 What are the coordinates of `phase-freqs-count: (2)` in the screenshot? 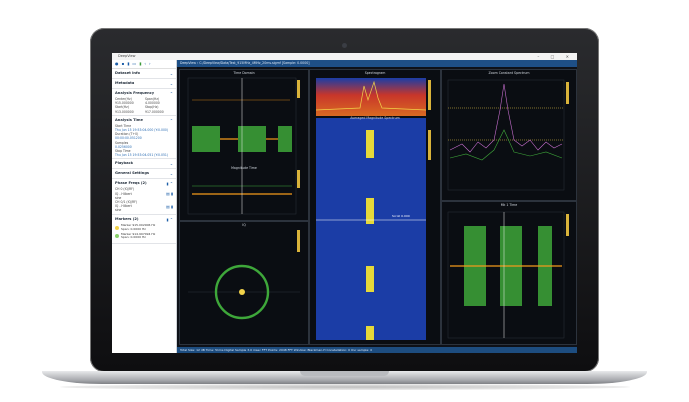 It's located at (143, 183).